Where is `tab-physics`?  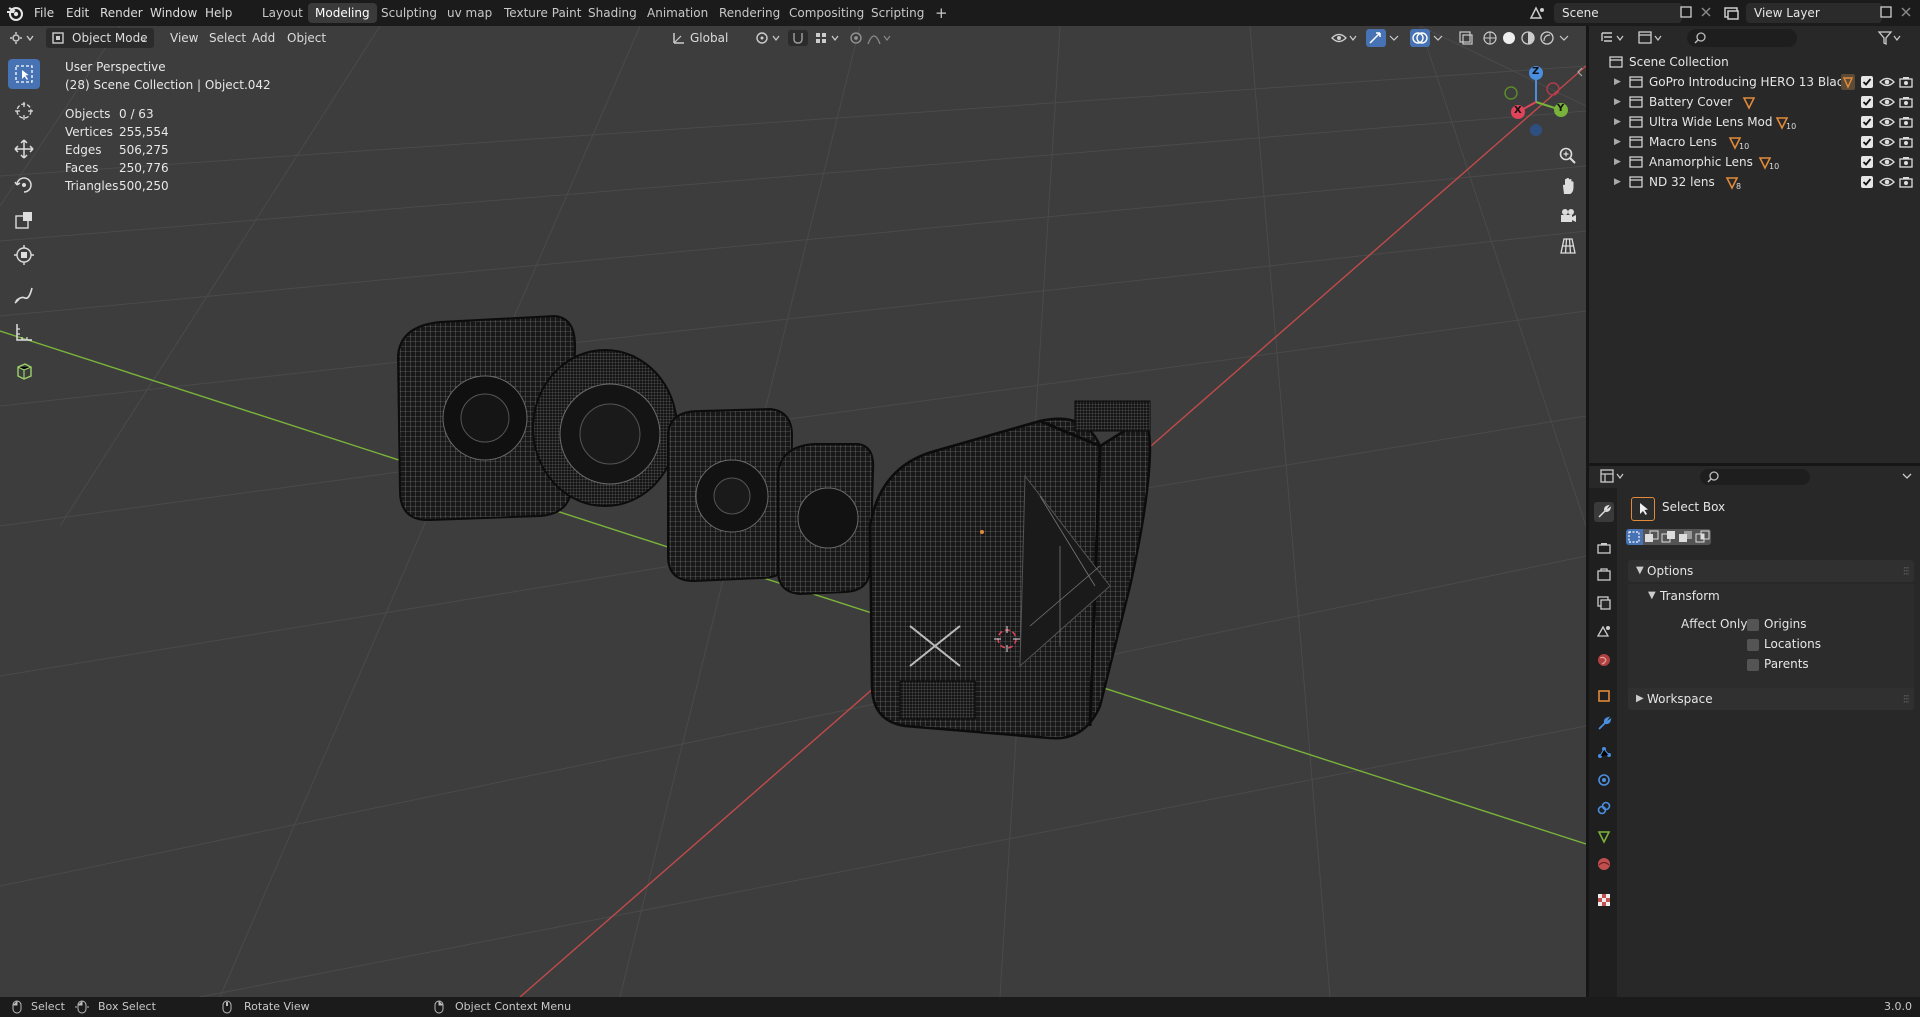 tab-physics is located at coordinates (1604, 780).